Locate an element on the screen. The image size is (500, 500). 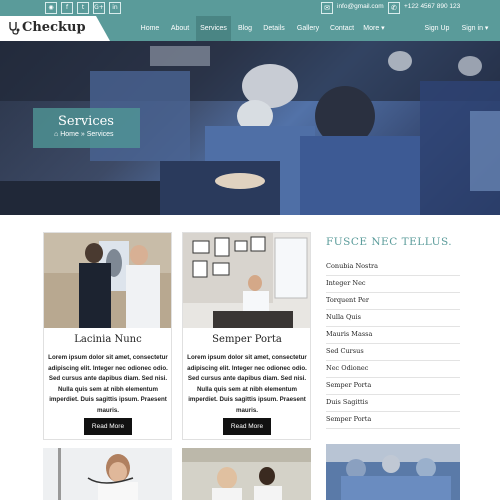
card-title: Lacinia Nunc is located at coordinates (108, 339).